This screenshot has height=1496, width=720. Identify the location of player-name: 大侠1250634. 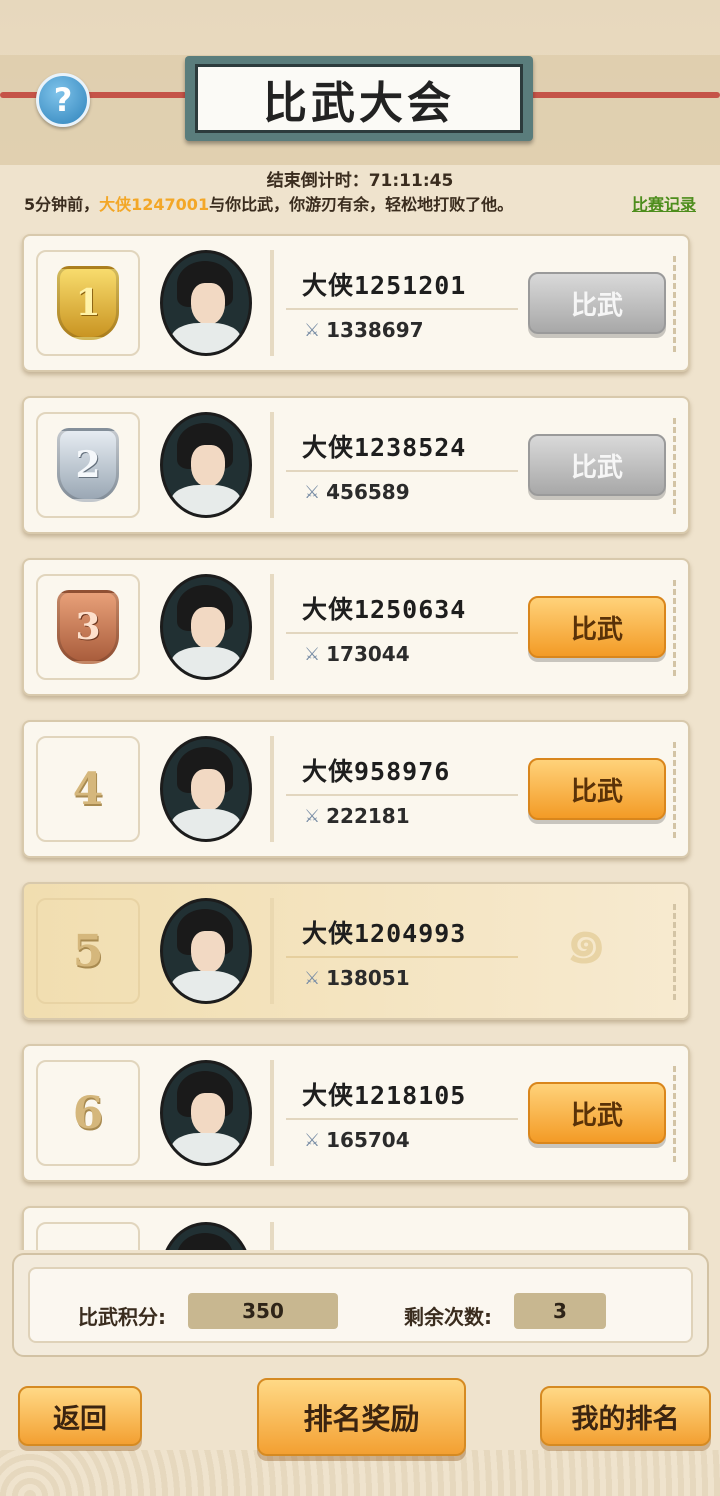
(384, 609).